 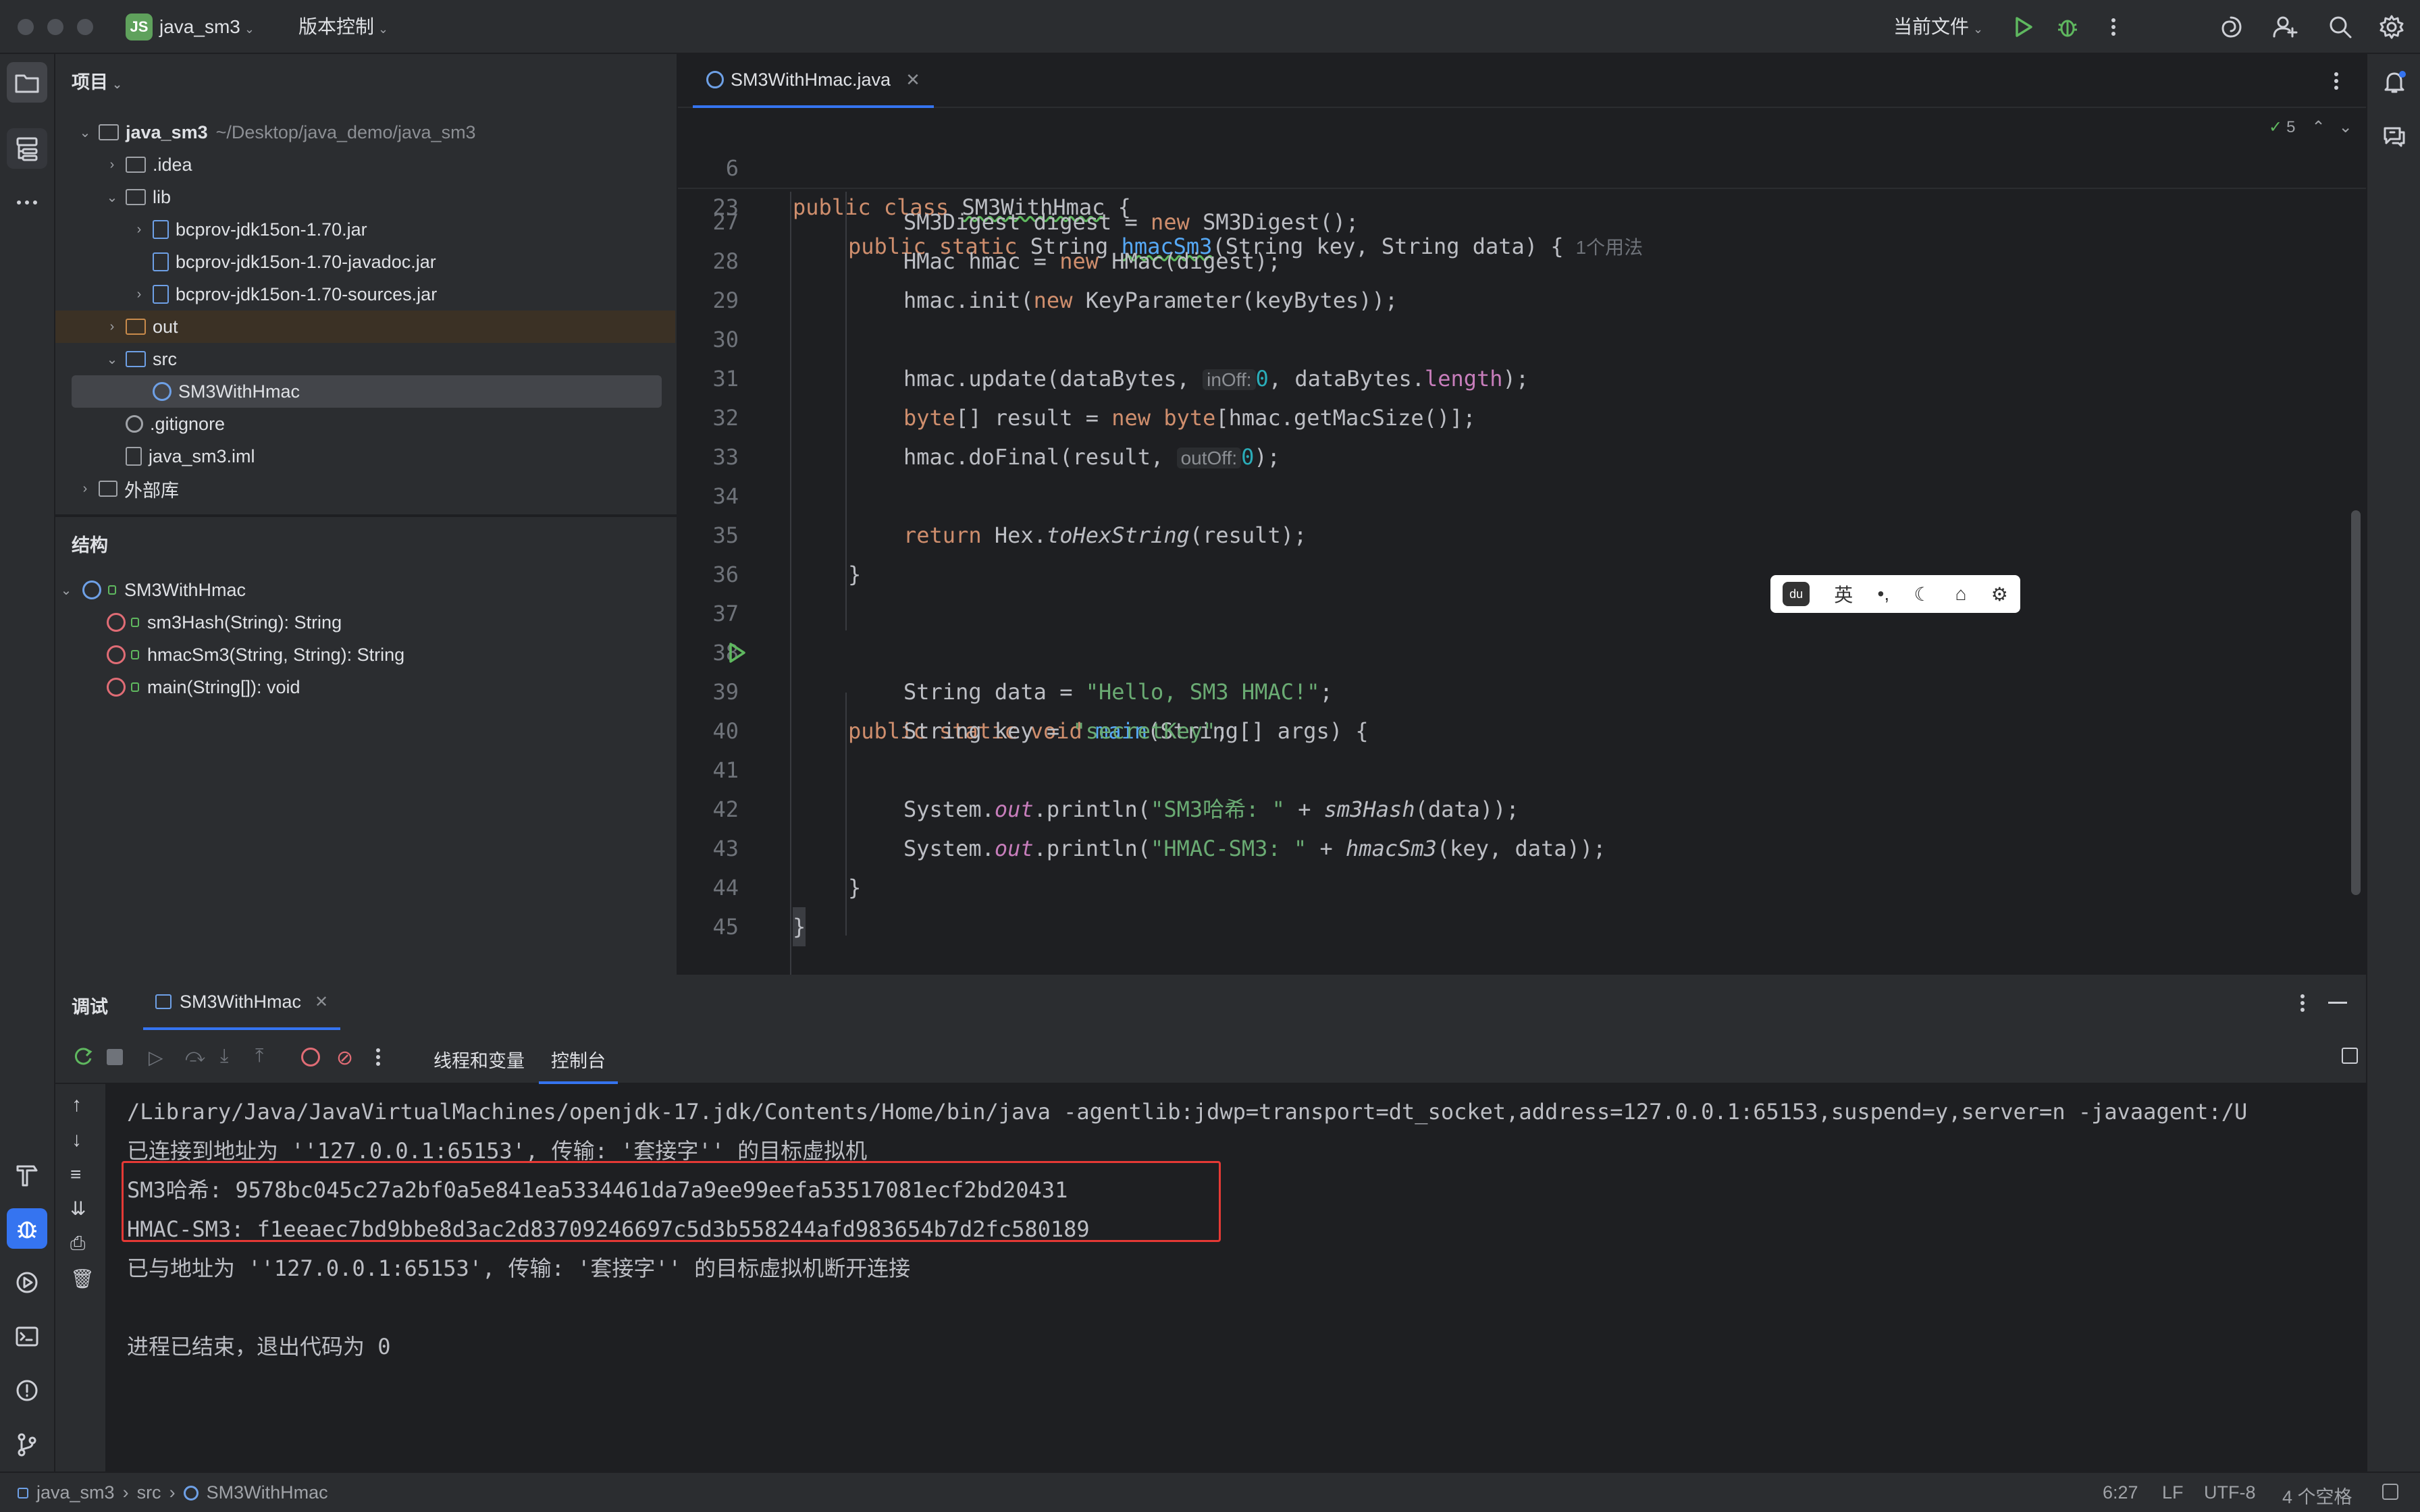 What do you see at coordinates (2120, 1492) in the screenshot?
I see `cursor-position: 6:27` at bounding box center [2120, 1492].